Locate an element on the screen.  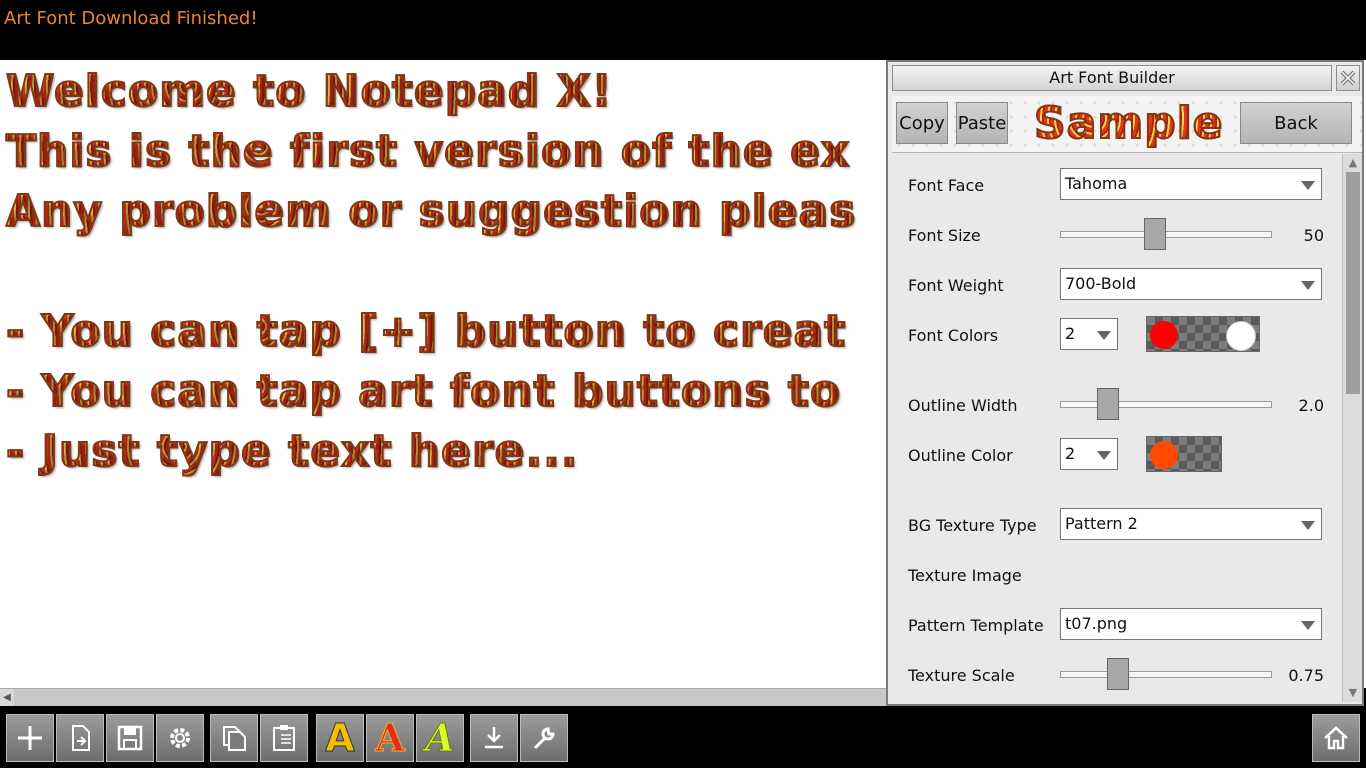
download-icon is located at coordinates (494, 738).